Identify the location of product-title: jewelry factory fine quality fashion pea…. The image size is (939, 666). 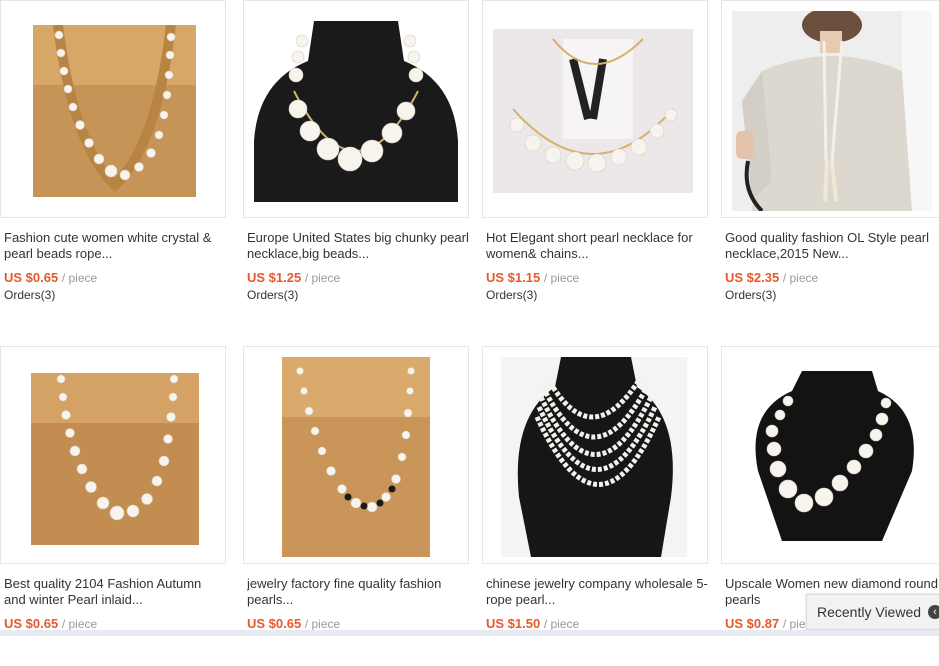
(358, 592).